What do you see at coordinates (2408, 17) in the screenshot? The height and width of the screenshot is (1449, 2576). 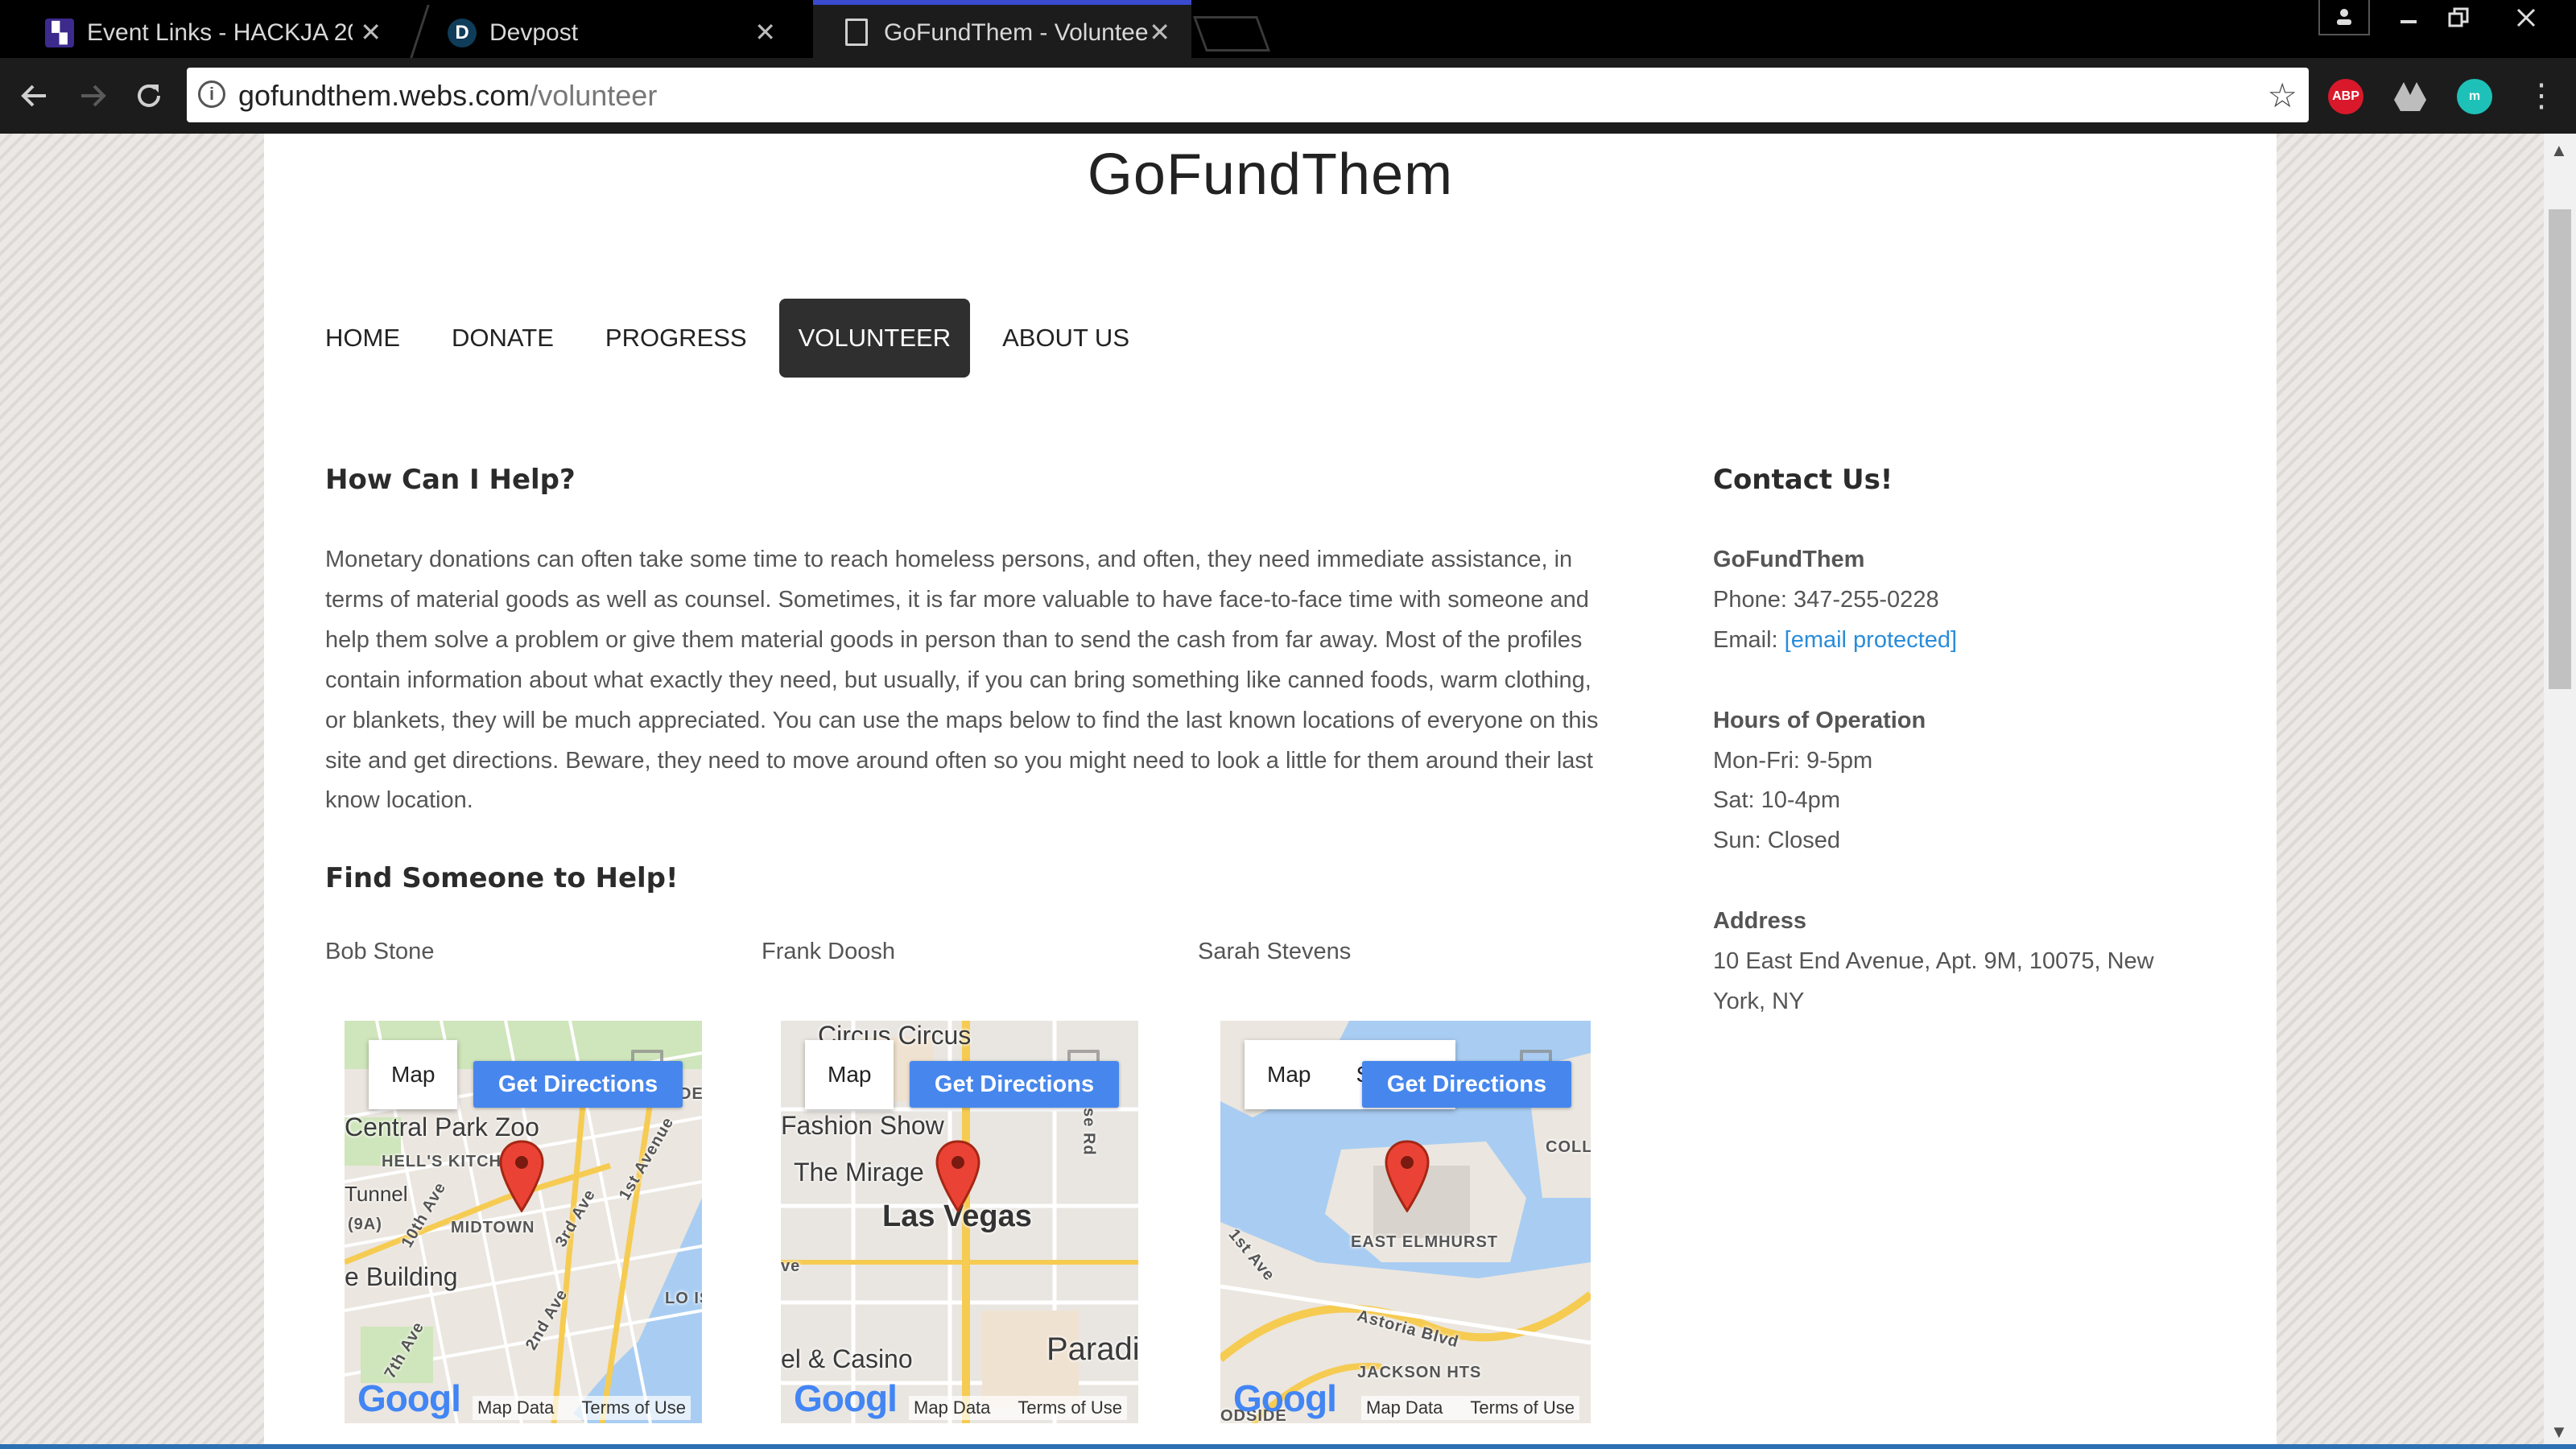 I see `minimize-icon` at bounding box center [2408, 17].